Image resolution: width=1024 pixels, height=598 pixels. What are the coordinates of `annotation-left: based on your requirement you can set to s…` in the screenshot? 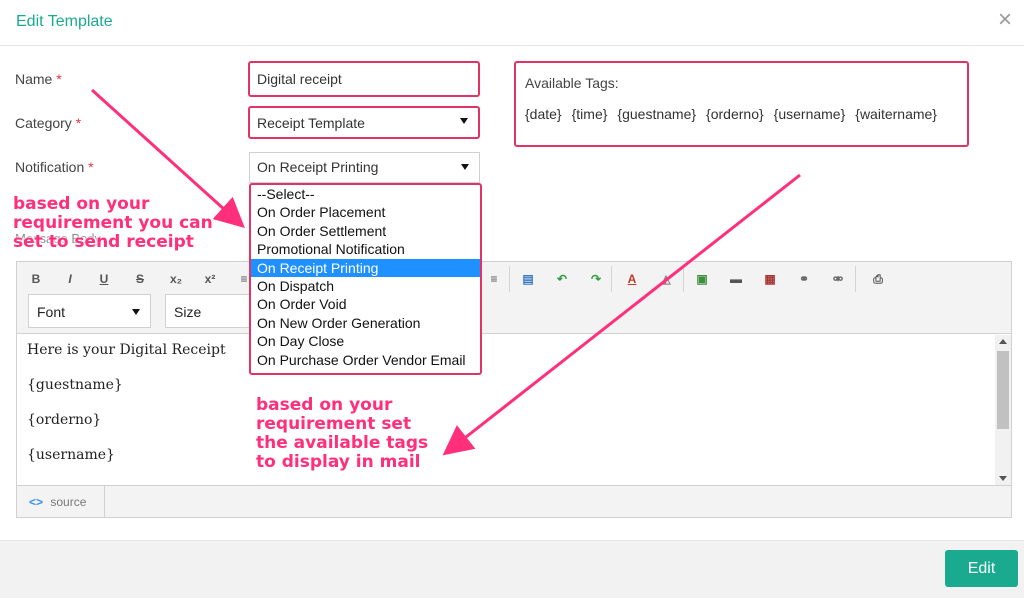 It's located at (113, 223).